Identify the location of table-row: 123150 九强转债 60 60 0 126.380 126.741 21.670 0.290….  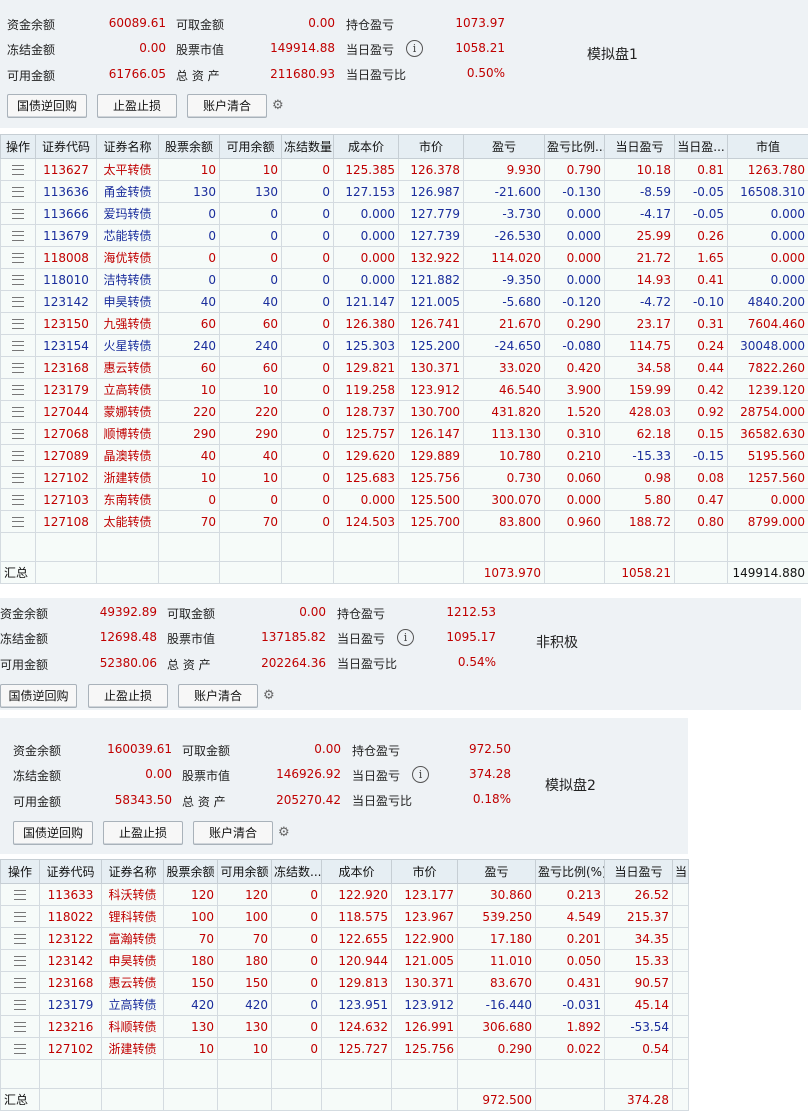
(404, 323).